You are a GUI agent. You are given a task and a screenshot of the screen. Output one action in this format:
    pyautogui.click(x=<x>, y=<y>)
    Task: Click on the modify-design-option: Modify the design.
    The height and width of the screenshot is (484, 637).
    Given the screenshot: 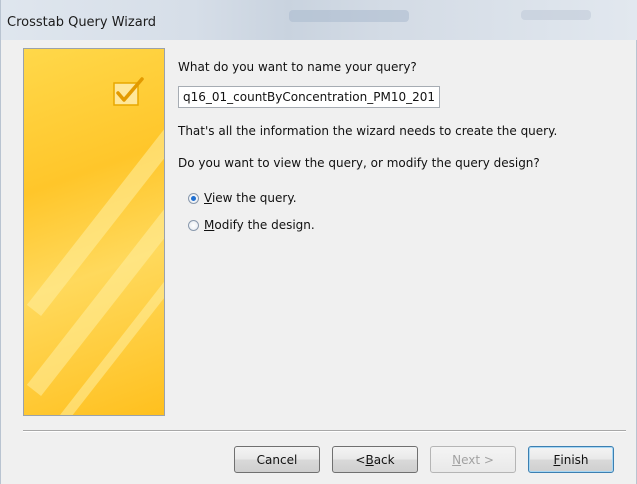 What is the action you would take?
    pyautogui.click(x=251, y=225)
    